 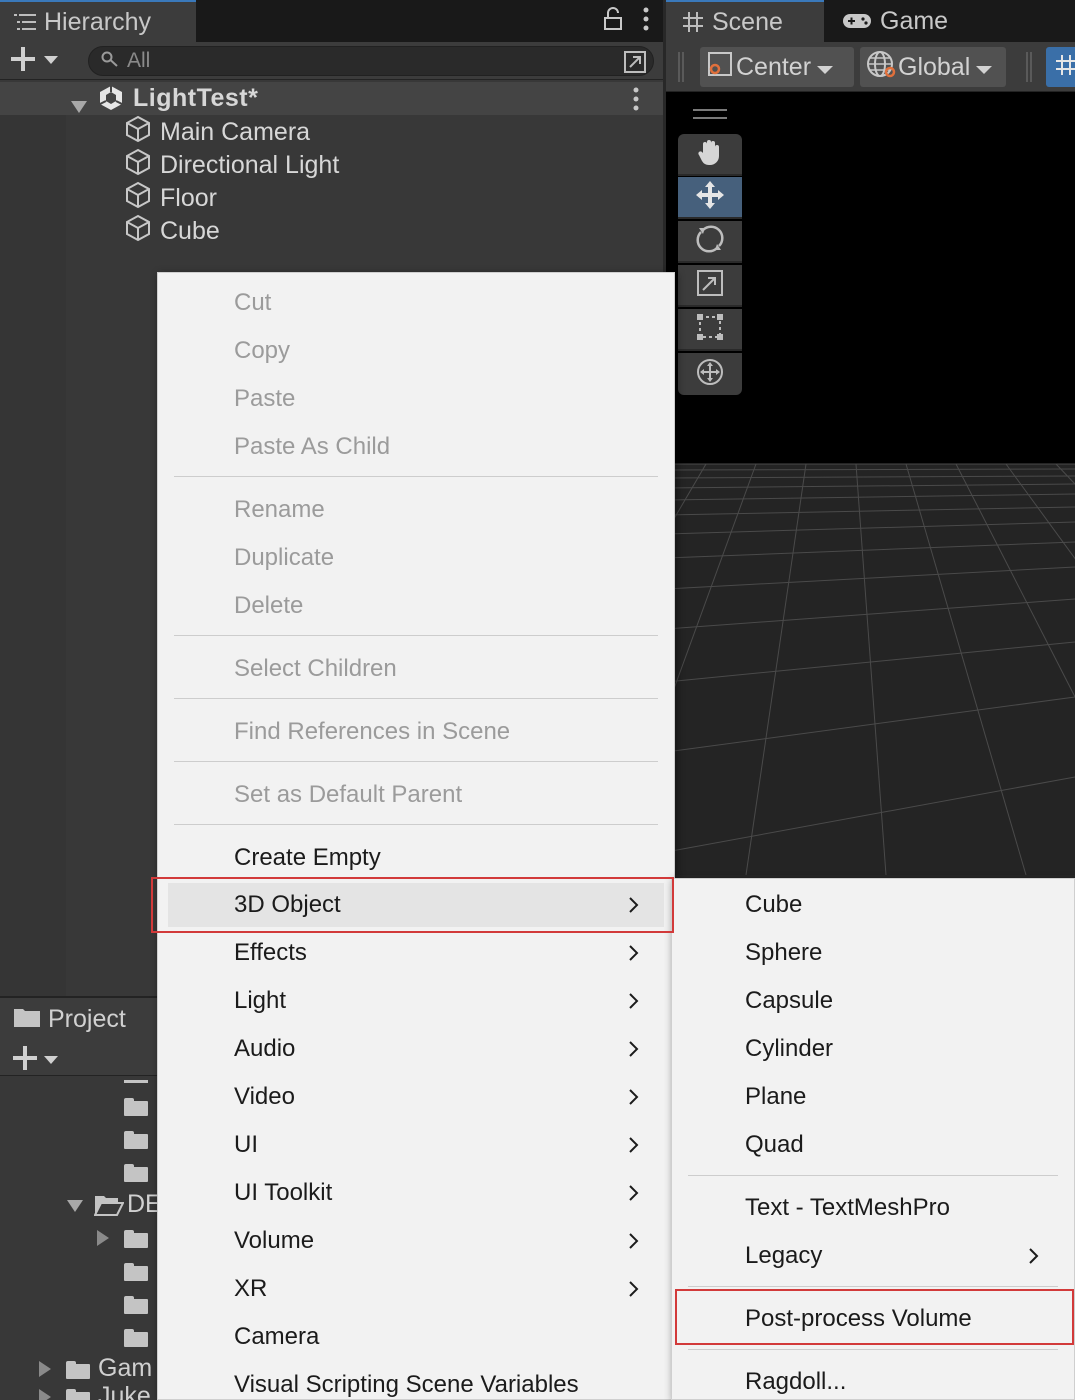 I want to click on menu-item-effects: Effects, so click(x=416, y=953).